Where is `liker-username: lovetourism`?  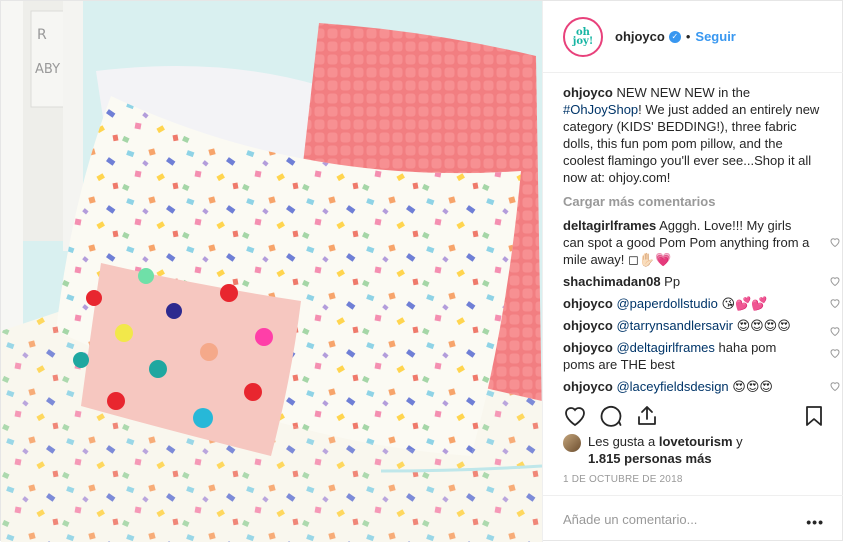
liker-username: lovetourism is located at coordinates (696, 441).